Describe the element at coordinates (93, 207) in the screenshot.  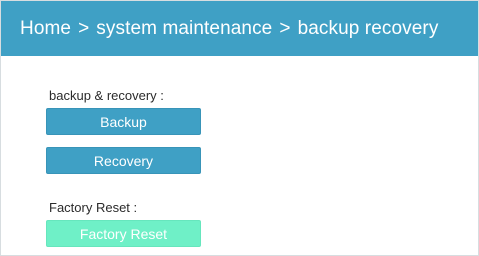
I see `factory-reset-label: Factory Reset :` at that location.